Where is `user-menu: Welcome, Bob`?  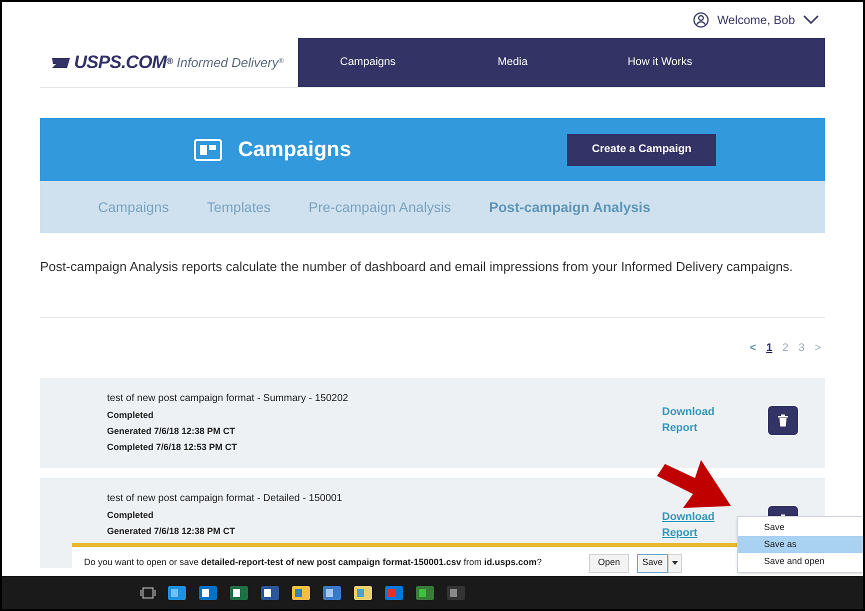
user-menu: Welcome, Bob is located at coordinates (768, 20).